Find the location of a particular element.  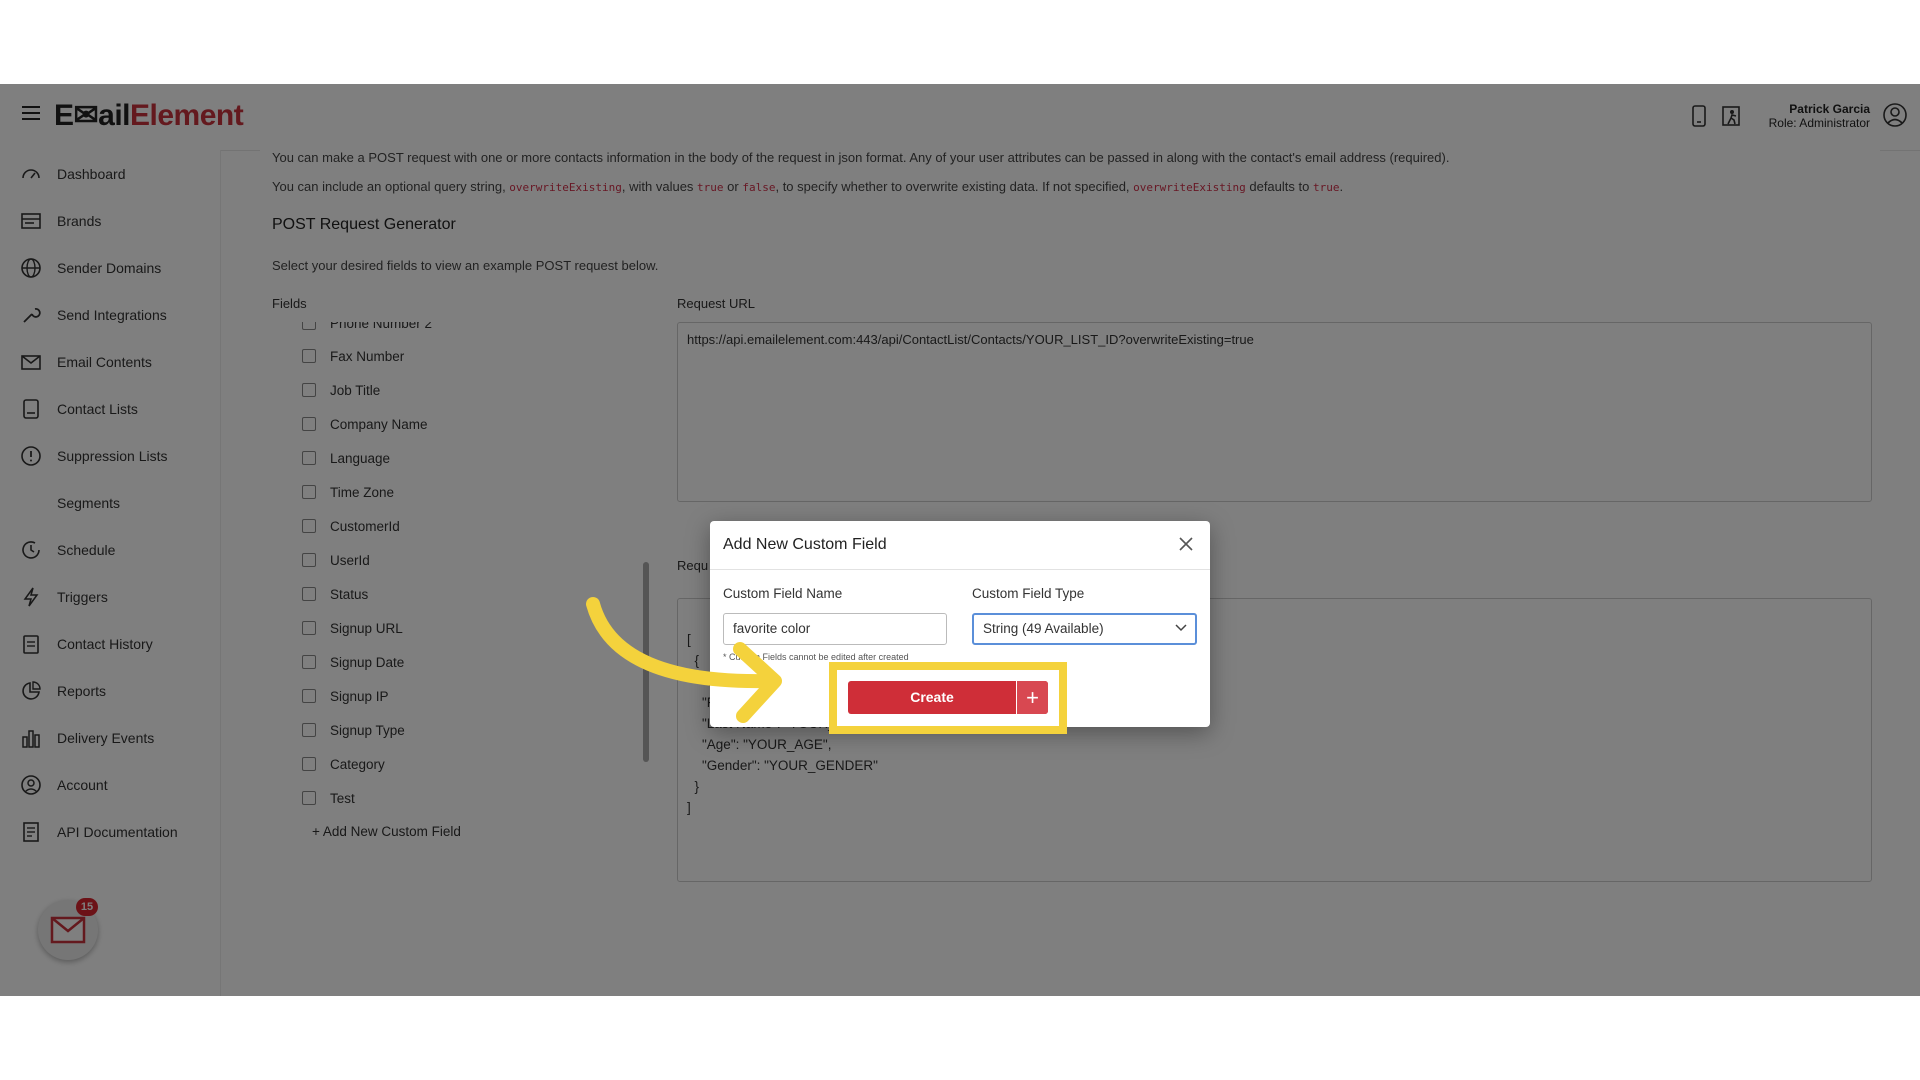

yellow-arrow-icon is located at coordinates (684, 660).